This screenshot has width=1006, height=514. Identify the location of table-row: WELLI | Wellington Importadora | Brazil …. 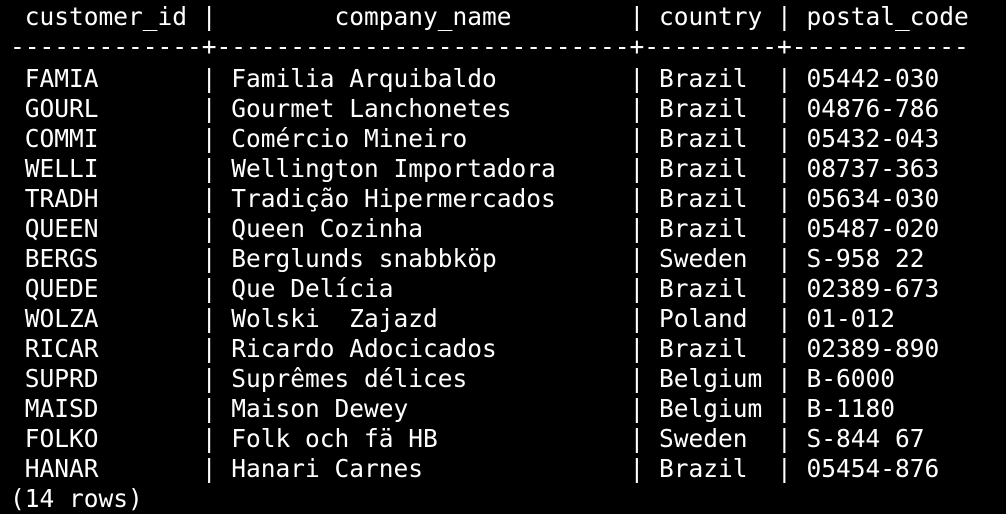
(475, 168).